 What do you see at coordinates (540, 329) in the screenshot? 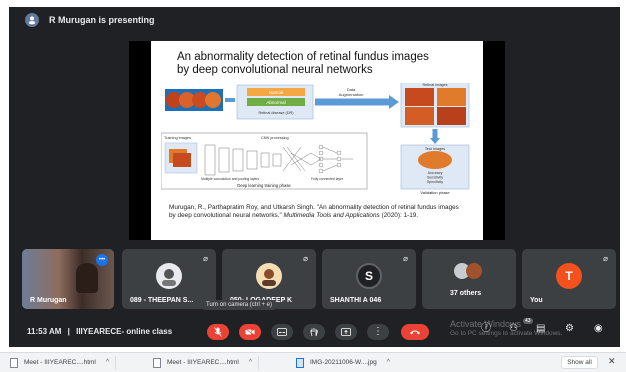
I see `chat-icon: ▤` at bounding box center [540, 329].